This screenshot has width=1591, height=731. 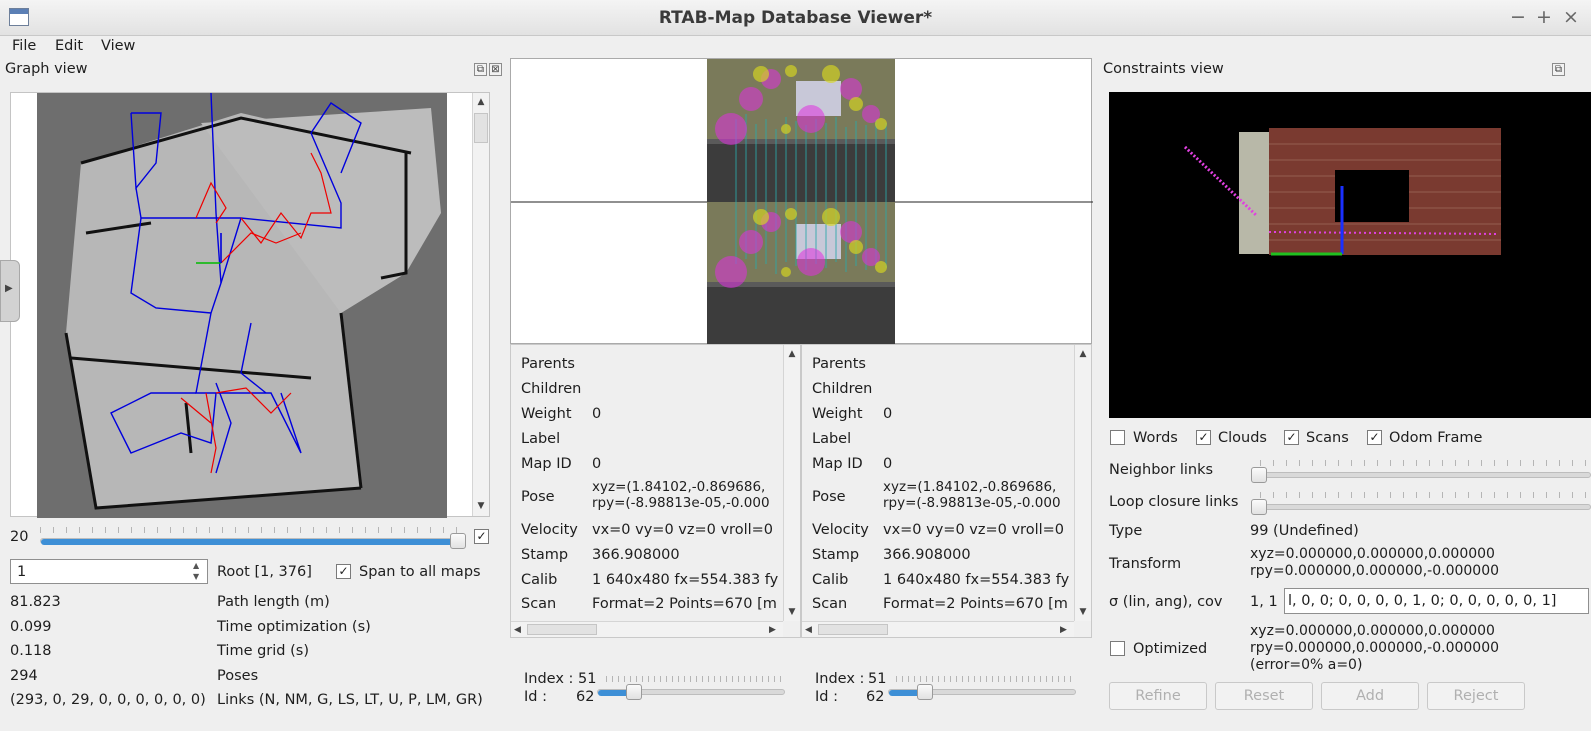 What do you see at coordinates (1372, 554) in the screenshot?
I see `transform-xyz: xyz=0.000000,0.000000,0.000000` at bounding box center [1372, 554].